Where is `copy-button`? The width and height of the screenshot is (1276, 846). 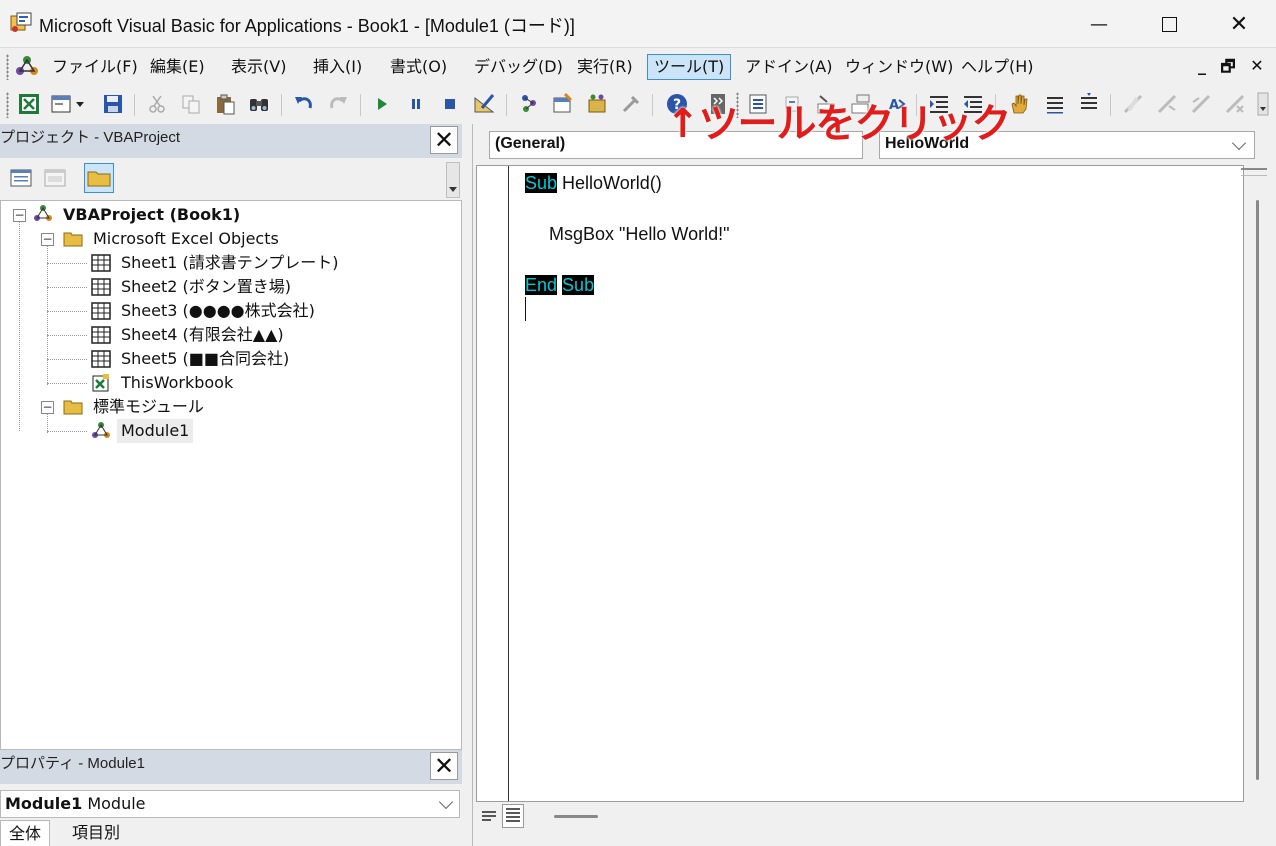 copy-button is located at coordinates (191, 104).